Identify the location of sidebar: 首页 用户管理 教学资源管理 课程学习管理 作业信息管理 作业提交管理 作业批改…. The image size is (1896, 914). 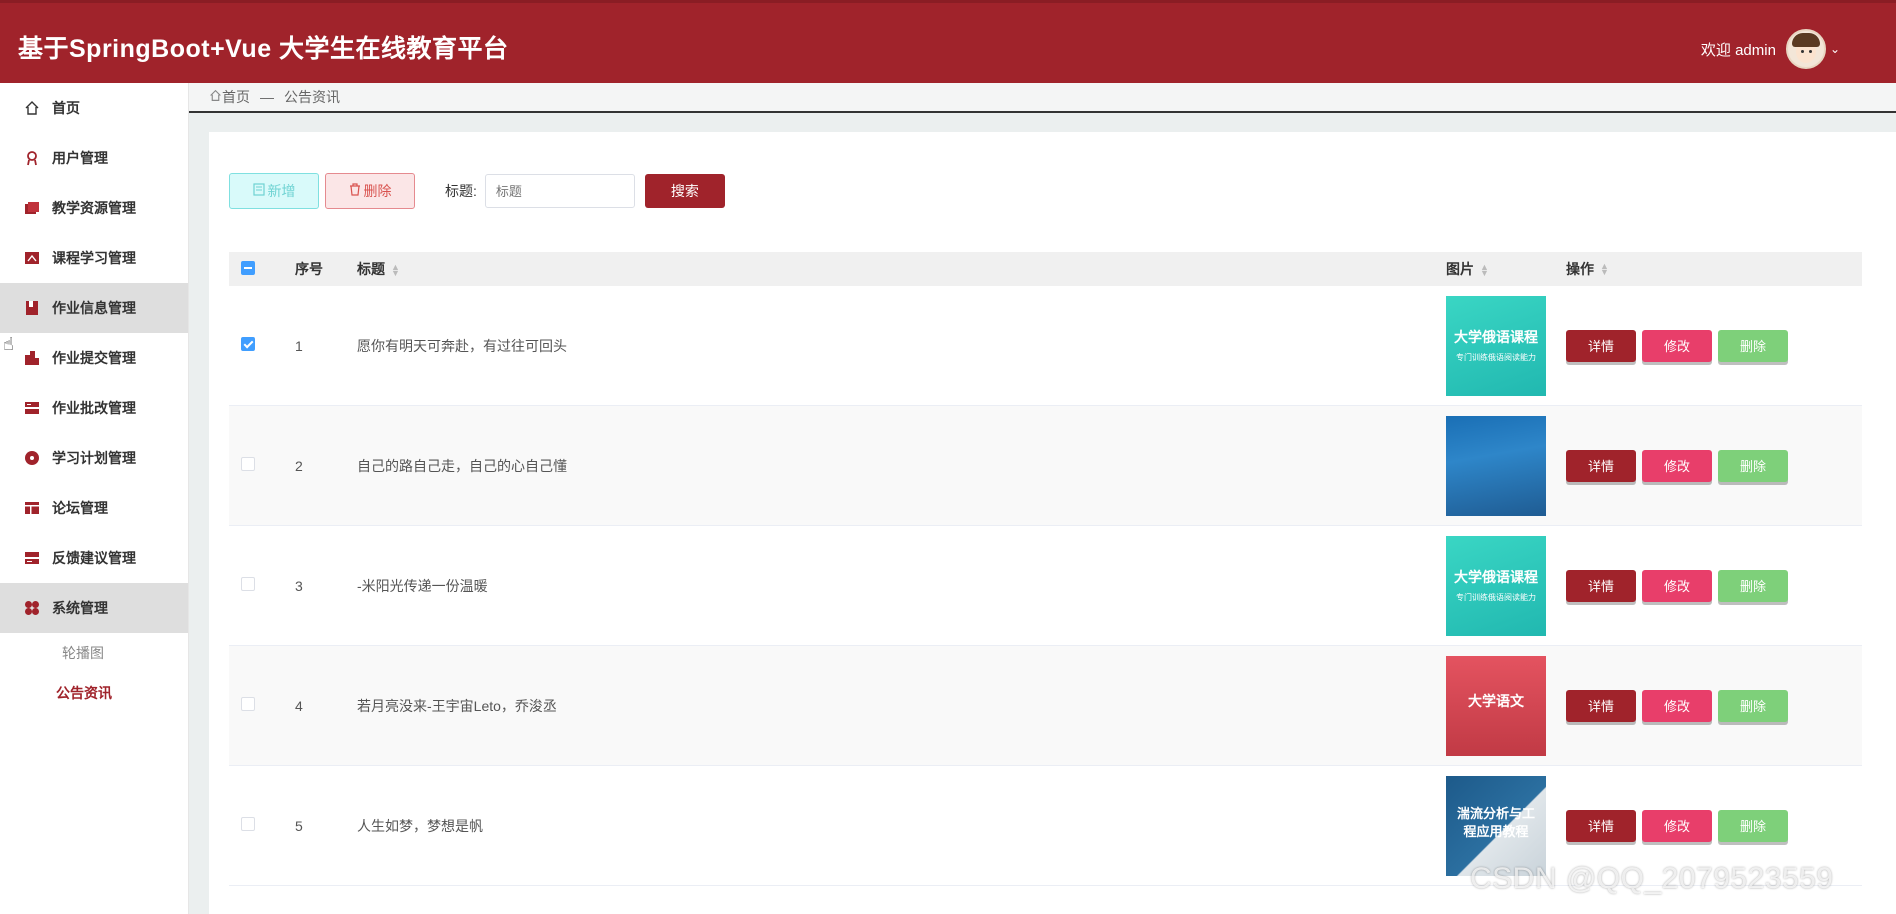
(94, 498).